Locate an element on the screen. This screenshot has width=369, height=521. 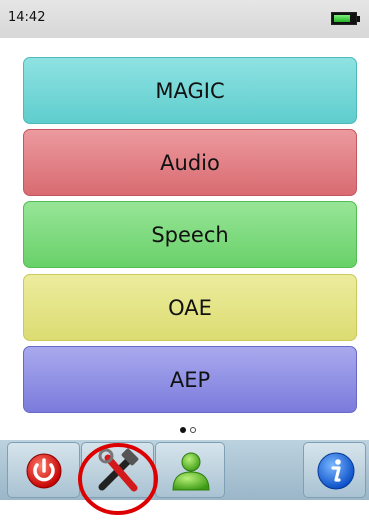
speech-button: Speech is located at coordinates (190, 234).